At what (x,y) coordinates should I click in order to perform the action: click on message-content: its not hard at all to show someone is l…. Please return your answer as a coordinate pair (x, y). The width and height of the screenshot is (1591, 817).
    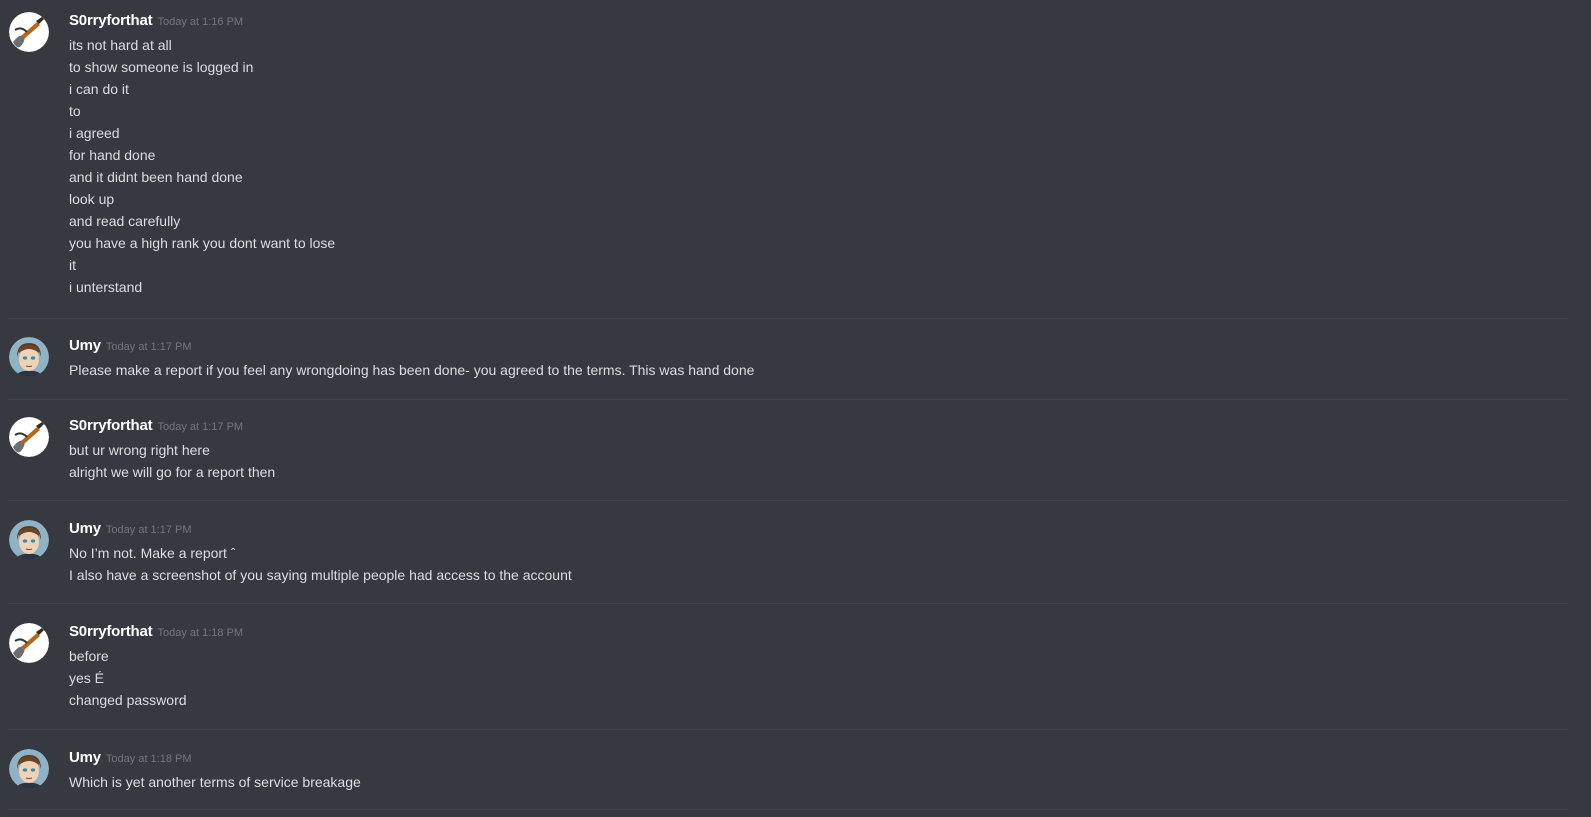
    Looking at the image, I should click on (202, 166).